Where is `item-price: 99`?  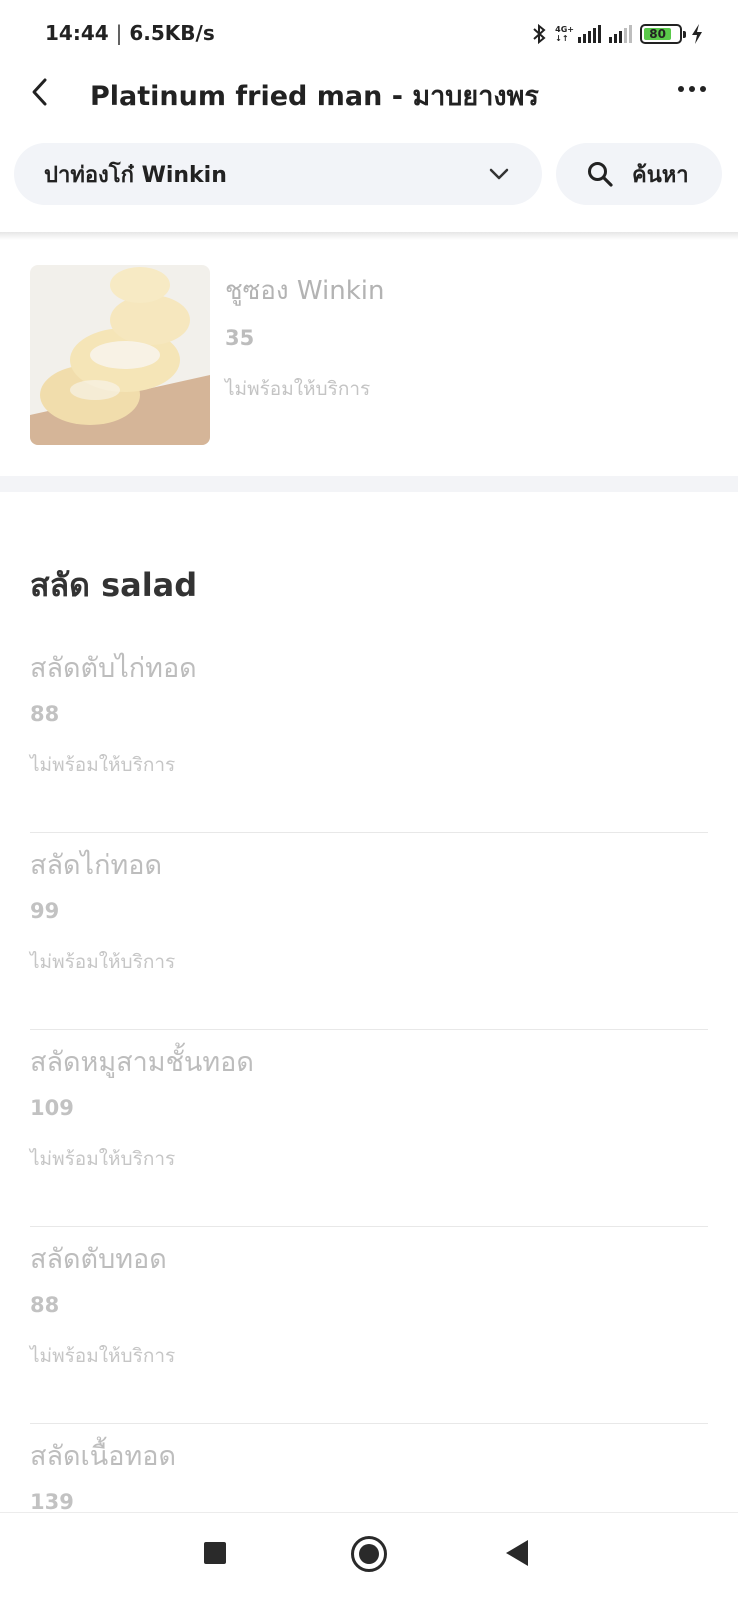 item-price: 99 is located at coordinates (45, 911).